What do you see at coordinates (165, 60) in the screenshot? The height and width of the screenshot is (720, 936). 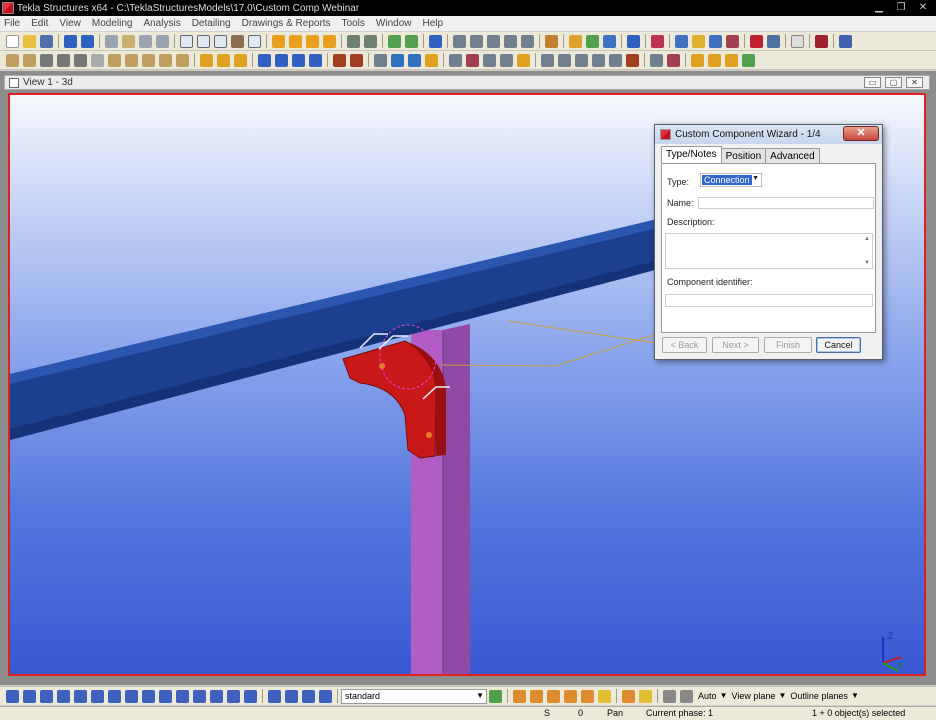 I see `create-twin-profile-icon` at bounding box center [165, 60].